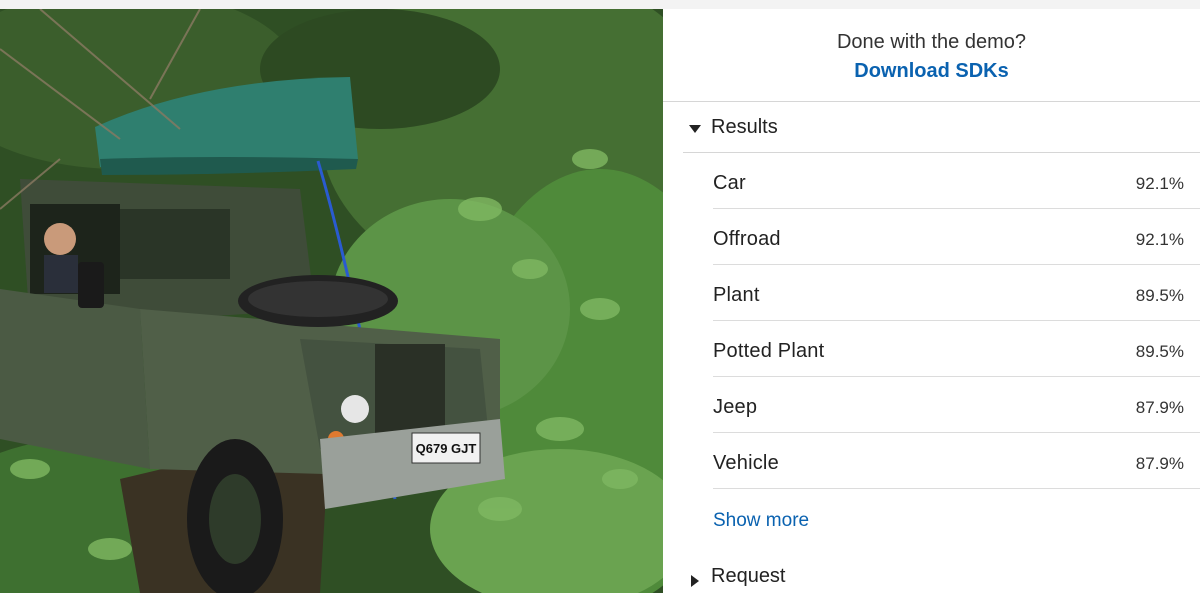 The image size is (1200, 593). I want to click on result-row: Plant 89.5%, so click(956, 293).